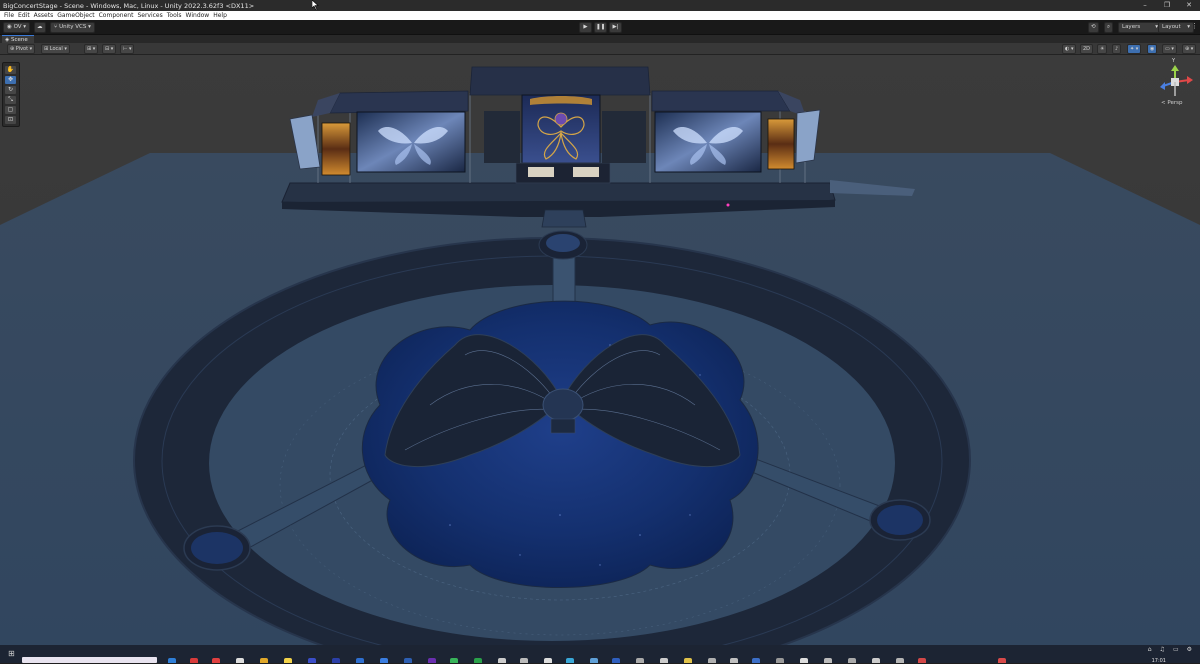 This screenshot has width=1200, height=664. I want to click on rotate-tool-icon: ↻, so click(10, 90).